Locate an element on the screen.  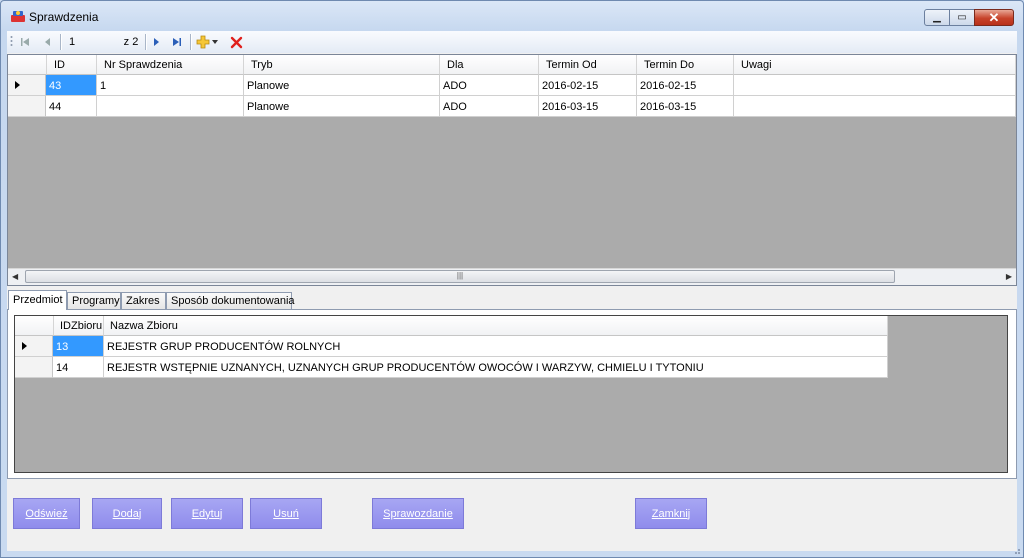
maximize-icon: ▭ is located at coordinates (962, 17).